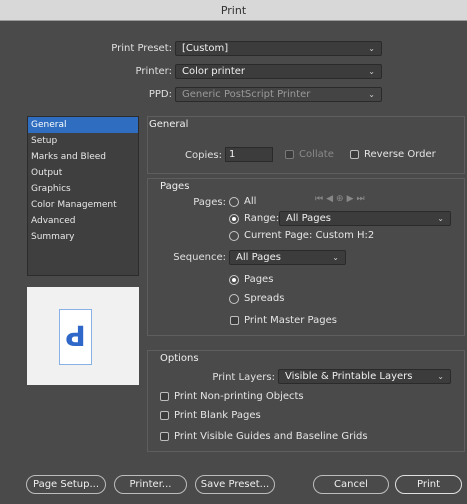  Describe the element at coordinates (164, 396) in the screenshot. I see `print-nonprinting-checkbox` at that location.